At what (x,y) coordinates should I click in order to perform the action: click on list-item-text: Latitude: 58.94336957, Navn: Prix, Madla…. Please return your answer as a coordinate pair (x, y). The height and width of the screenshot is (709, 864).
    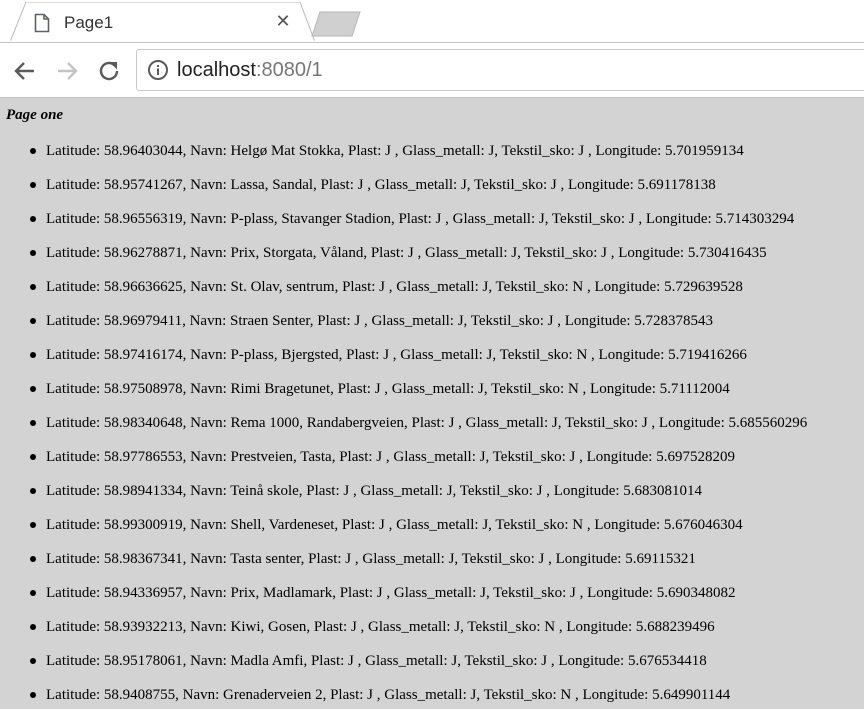
    Looking at the image, I should click on (391, 593).